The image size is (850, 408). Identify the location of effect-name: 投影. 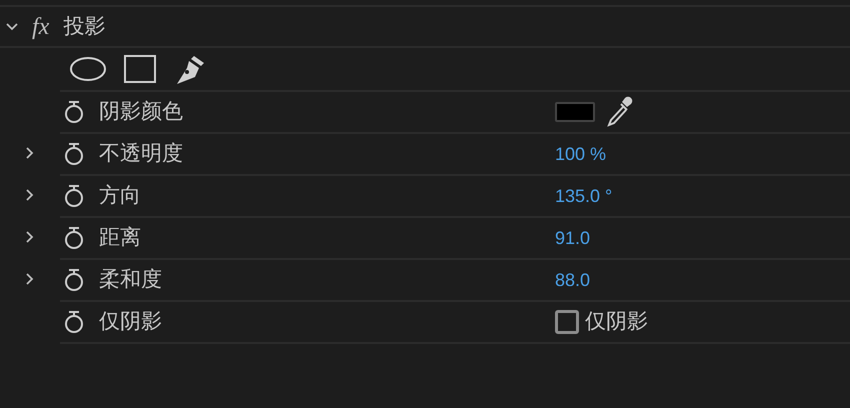
(84, 27).